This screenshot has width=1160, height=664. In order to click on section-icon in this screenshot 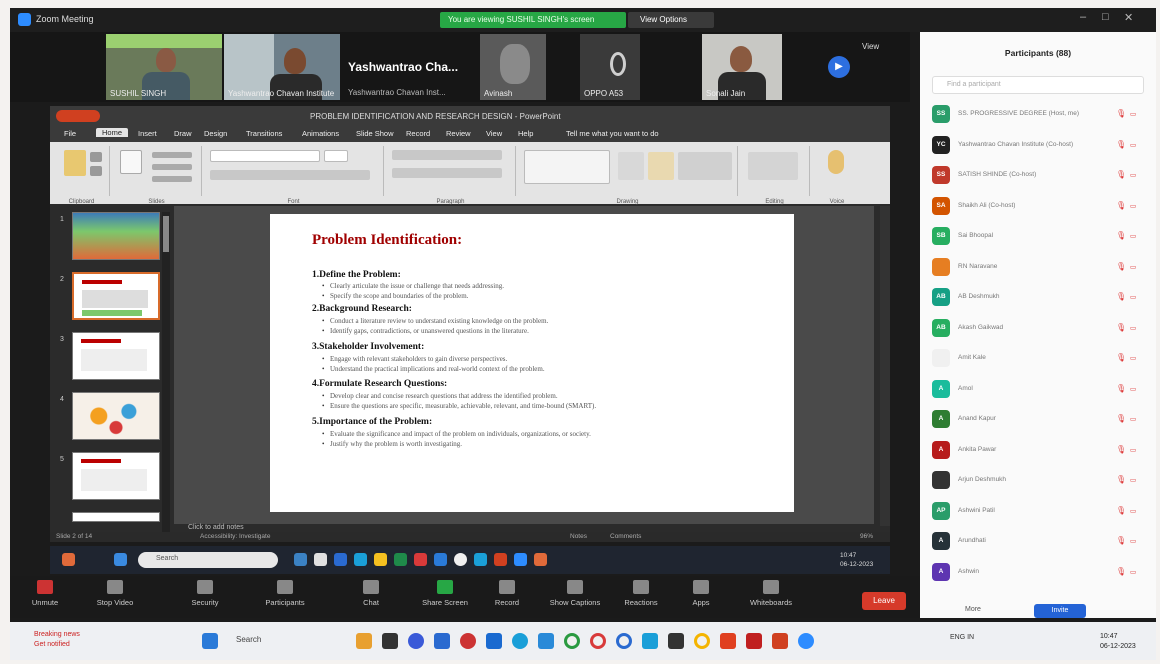, I will do `click(172, 179)`.